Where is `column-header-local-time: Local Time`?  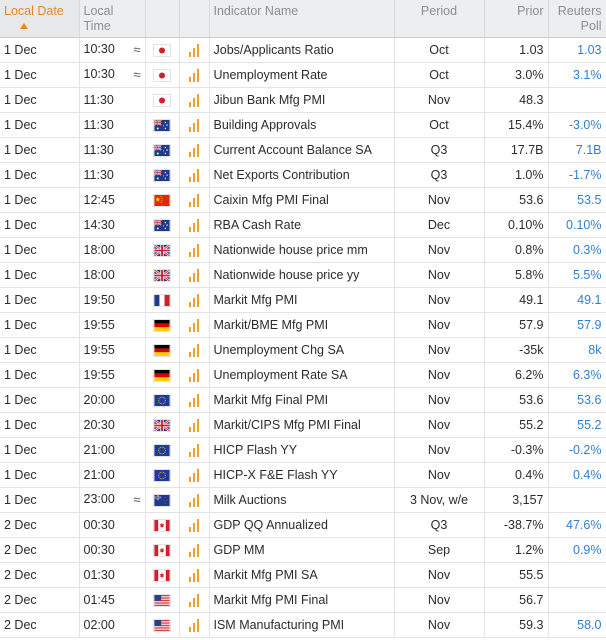 column-header-local-time: Local Time is located at coordinates (112, 19).